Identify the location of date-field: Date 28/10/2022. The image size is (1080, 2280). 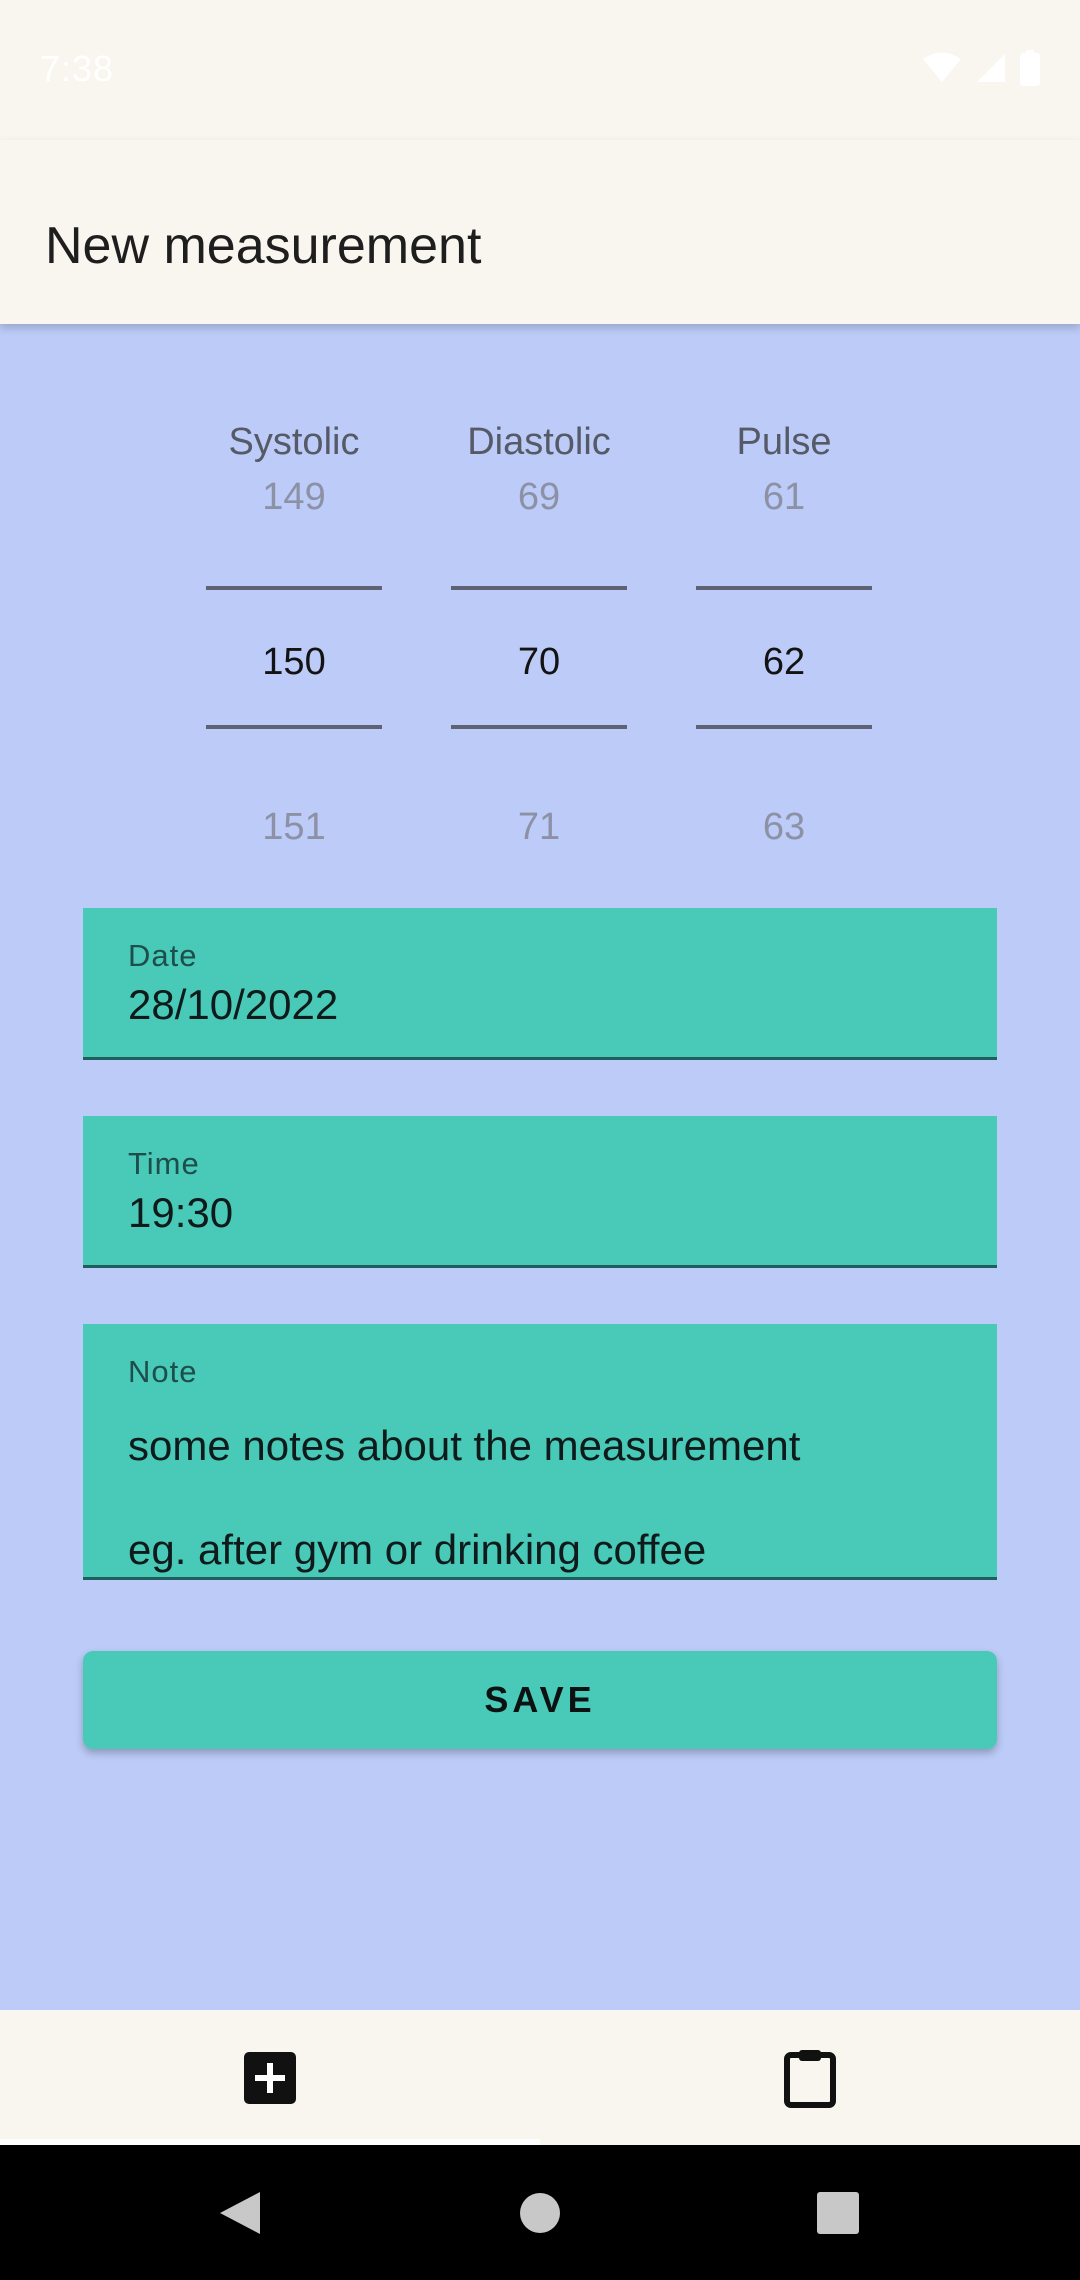
(540, 984).